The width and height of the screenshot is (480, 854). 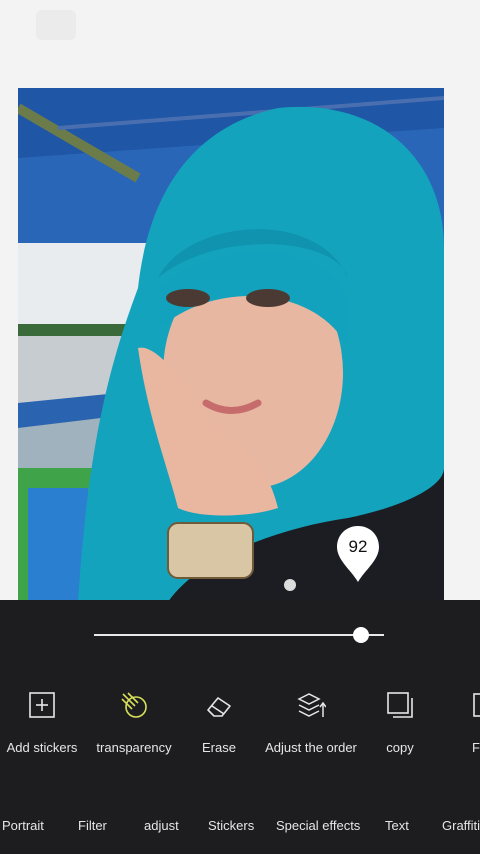 What do you see at coordinates (134, 705) in the screenshot?
I see `transparency-icon` at bounding box center [134, 705].